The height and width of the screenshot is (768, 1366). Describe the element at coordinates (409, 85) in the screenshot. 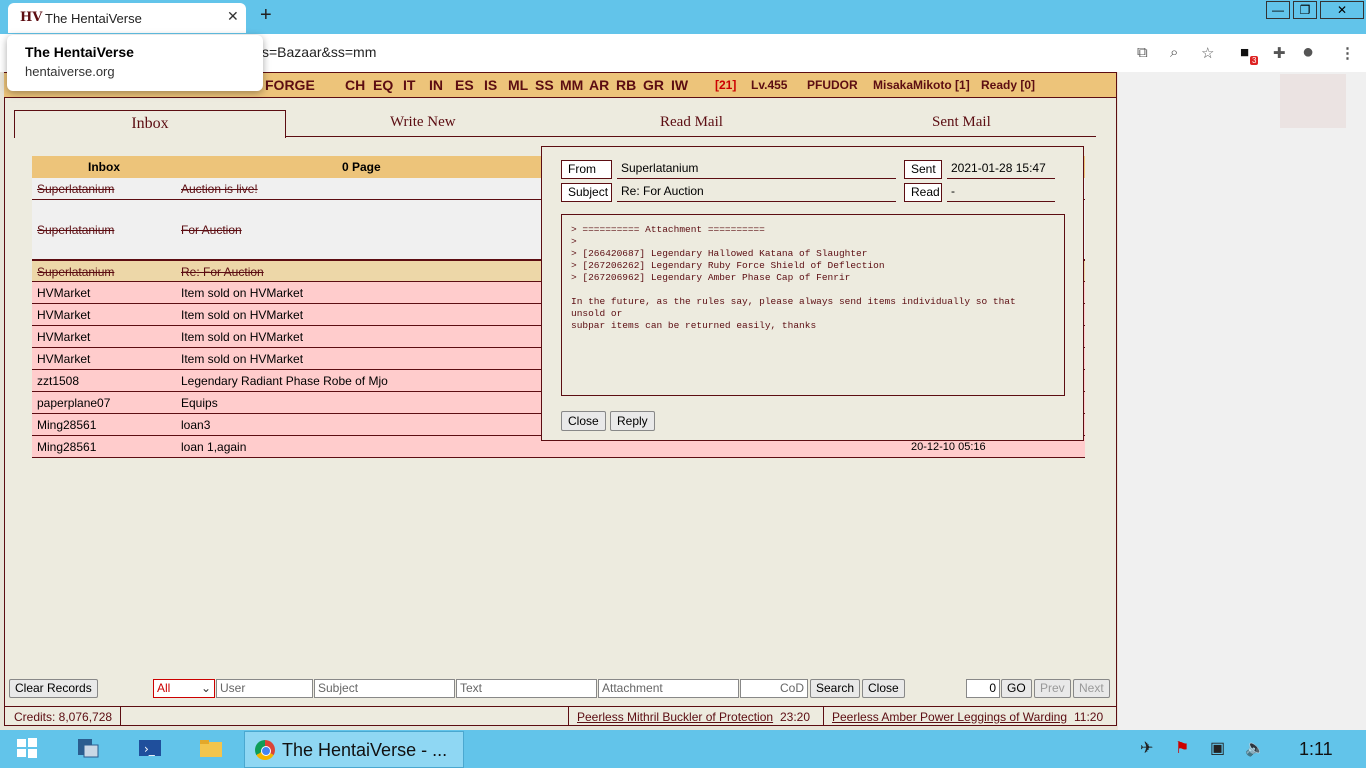

I see `menu-it: IT` at that location.